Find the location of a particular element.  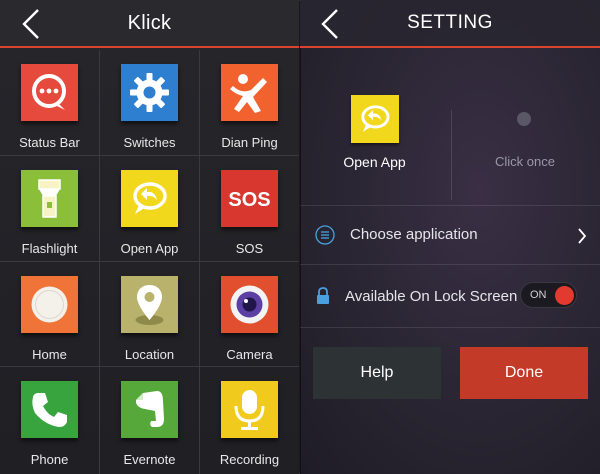

app-label: Switches is located at coordinates (149, 142).